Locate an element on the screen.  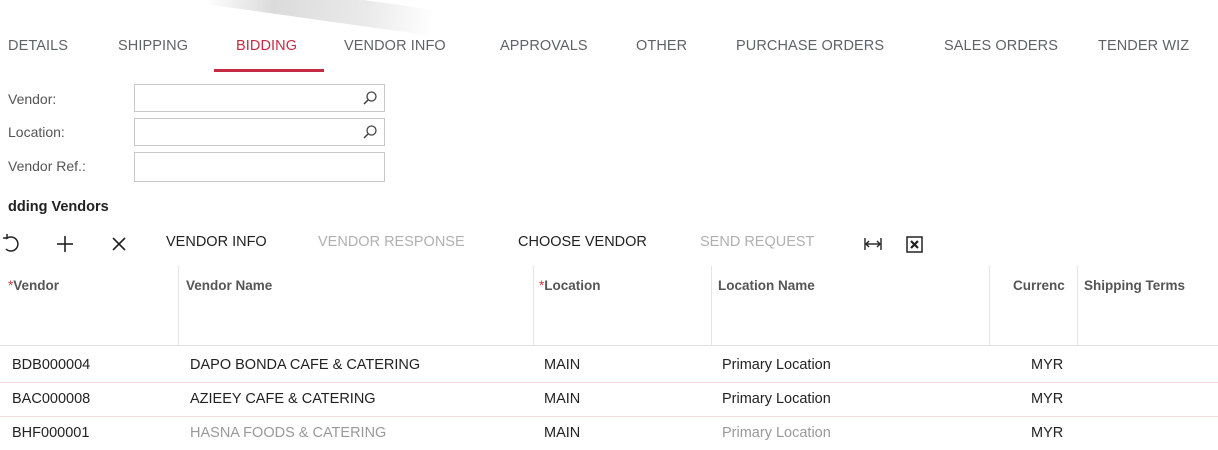
fit-width-icon is located at coordinates (873, 244).